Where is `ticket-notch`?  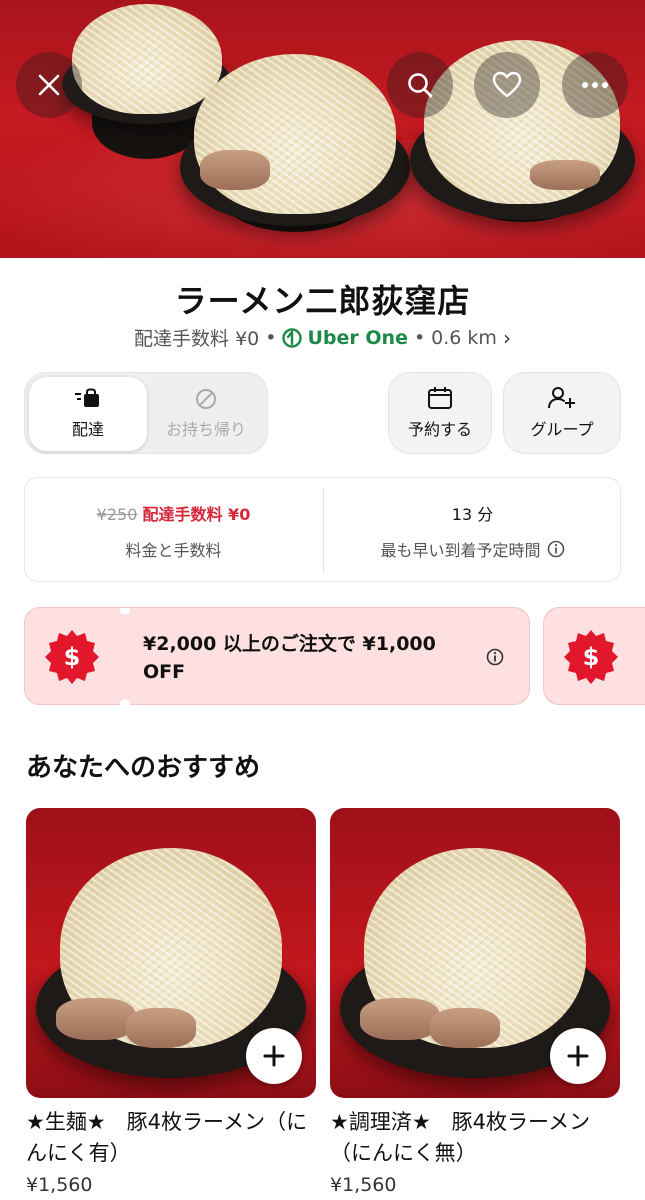
ticket-notch is located at coordinates (125, 657).